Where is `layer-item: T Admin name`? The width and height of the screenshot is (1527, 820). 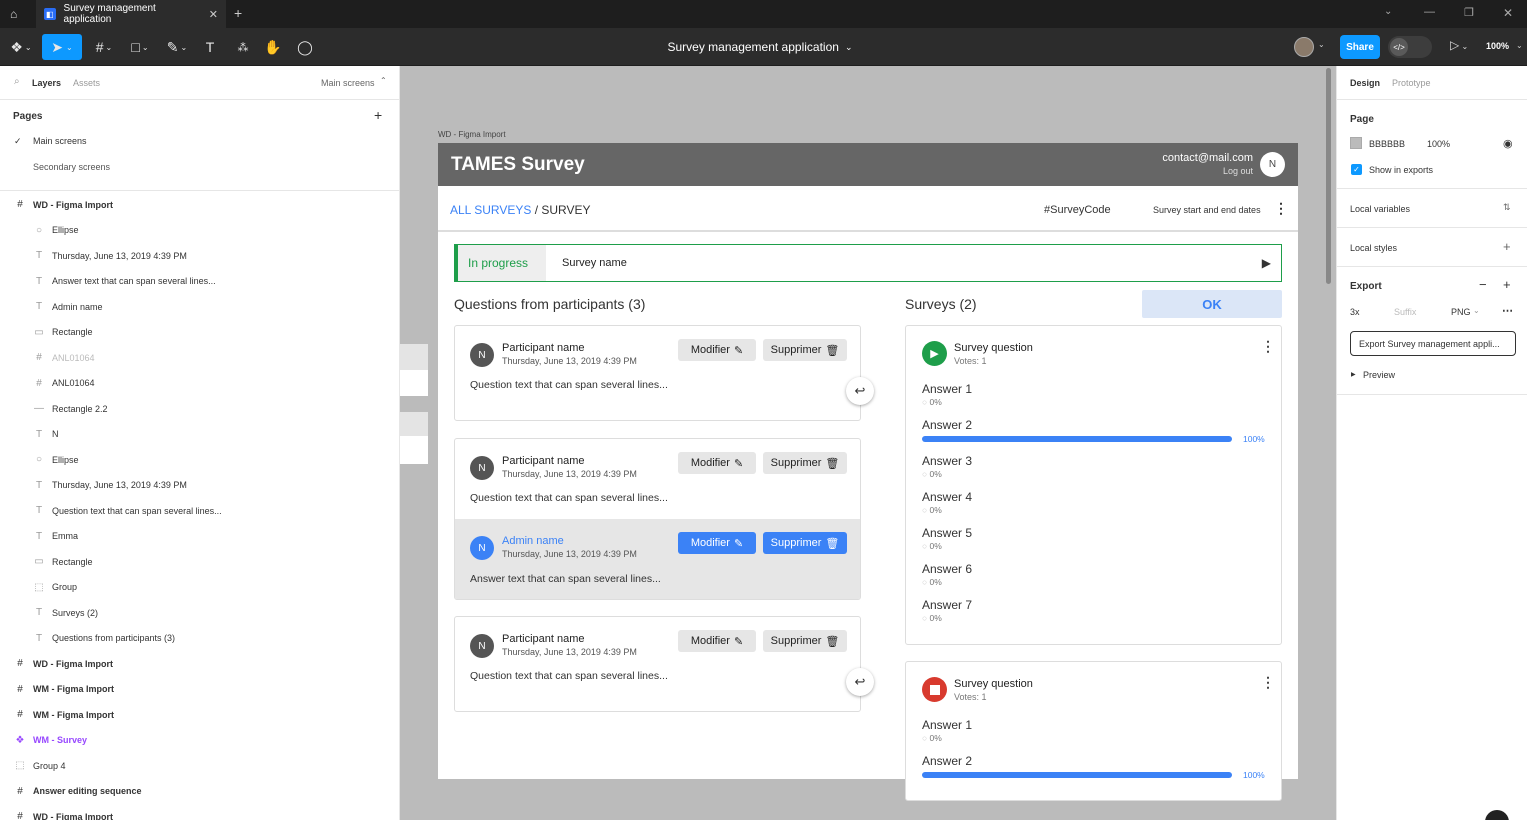 layer-item: T Admin name is located at coordinates (200, 306).